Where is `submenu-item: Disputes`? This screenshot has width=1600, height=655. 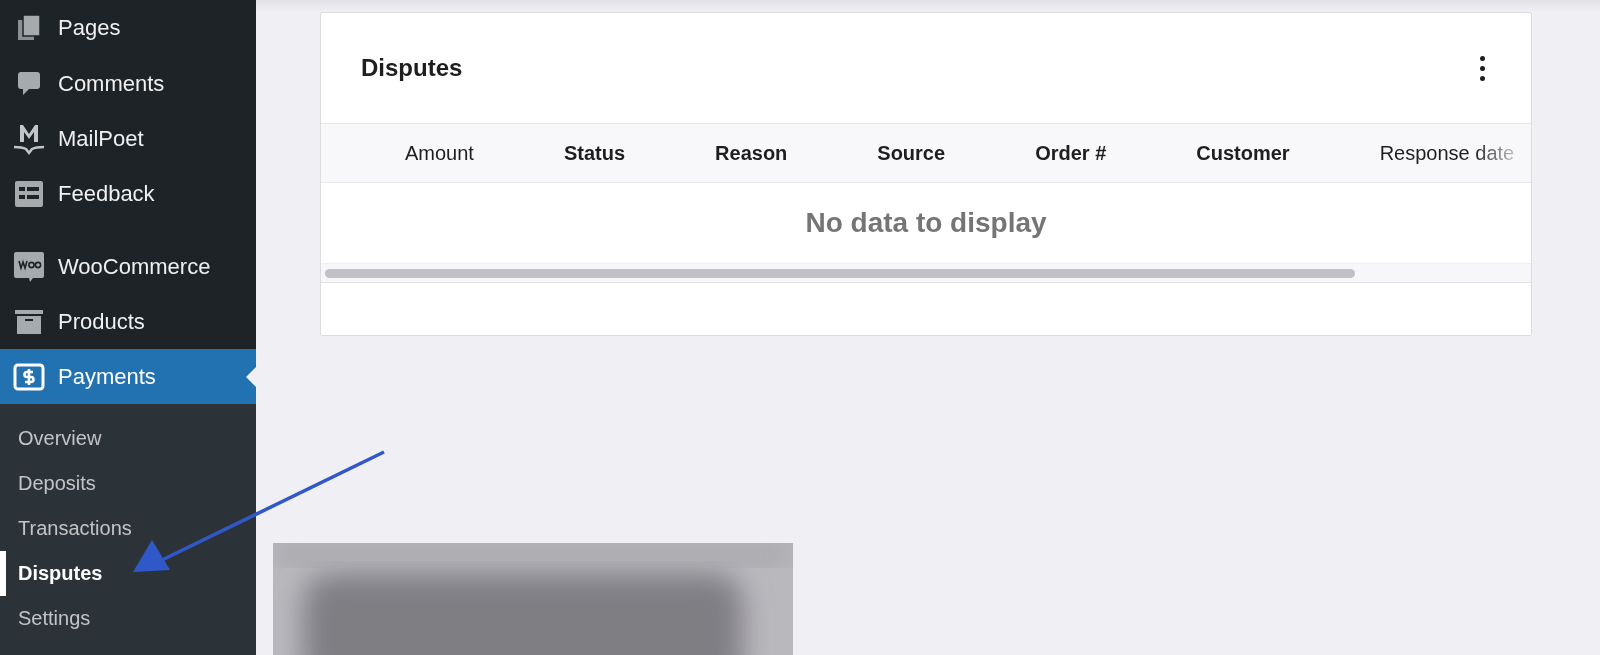 submenu-item: Disputes is located at coordinates (128, 573).